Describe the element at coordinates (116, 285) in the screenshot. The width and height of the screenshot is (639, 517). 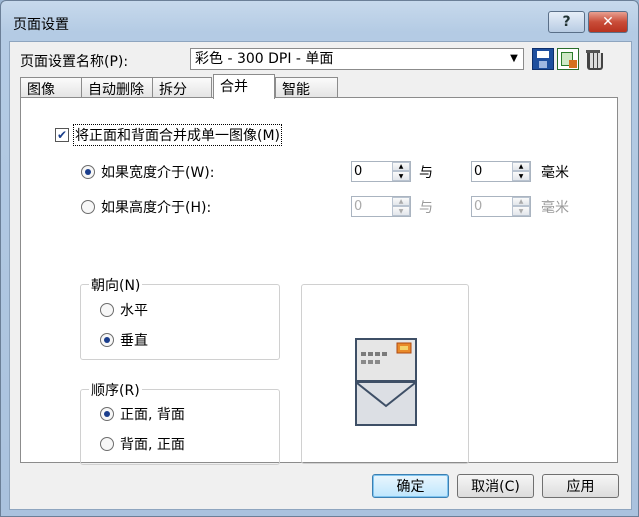
I see `orientation-group-label: 朝向(N)` at that location.